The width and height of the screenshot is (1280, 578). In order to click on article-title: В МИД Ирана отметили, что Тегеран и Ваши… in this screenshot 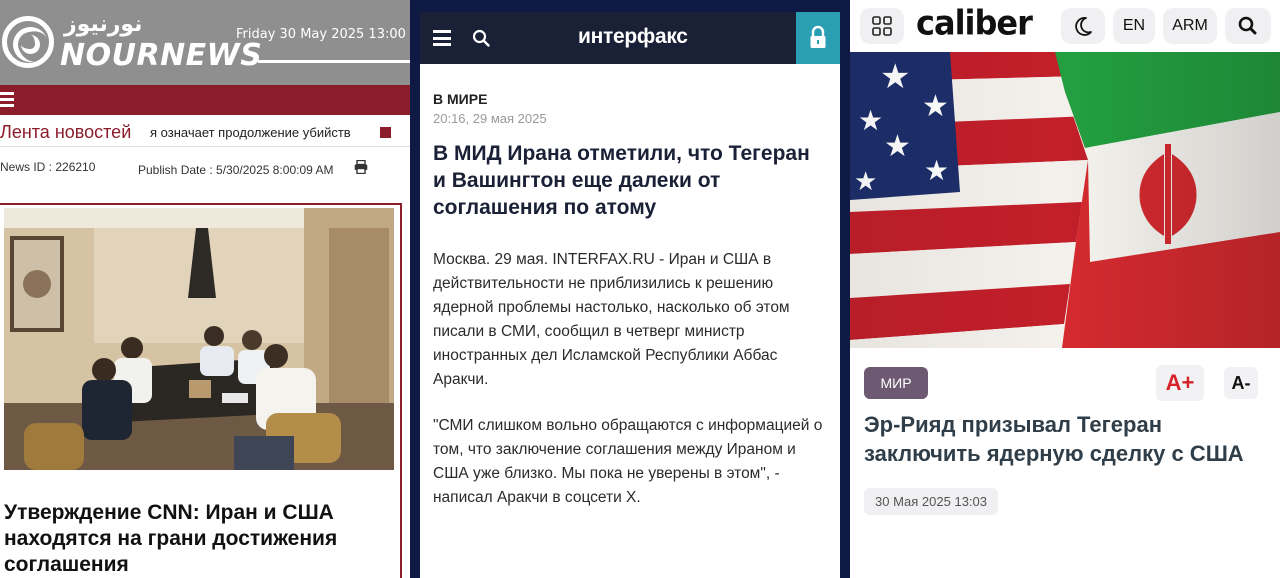, I will do `click(621, 180)`.